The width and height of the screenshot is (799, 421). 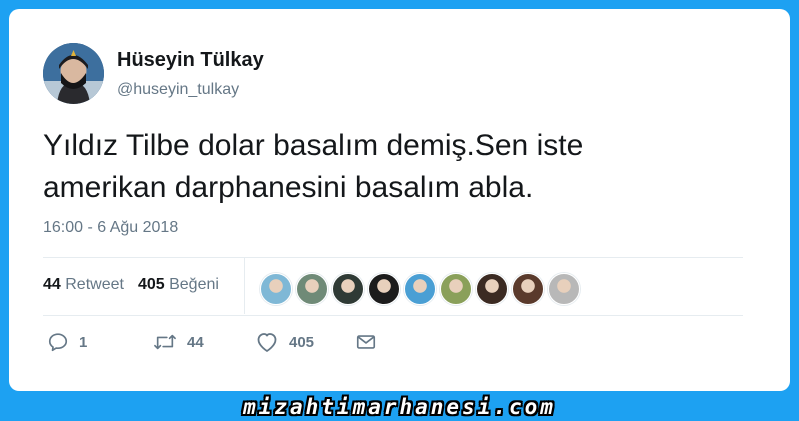 What do you see at coordinates (302, 342) in the screenshot?
I see `like-count: 405` at bounding box center [302, 342].